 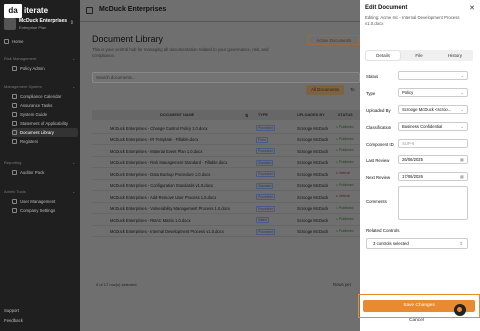 What do you see at coordinates (433, 75) in the screenshot?
I see `status-select: ⌄` at bounding box center [433, 75].